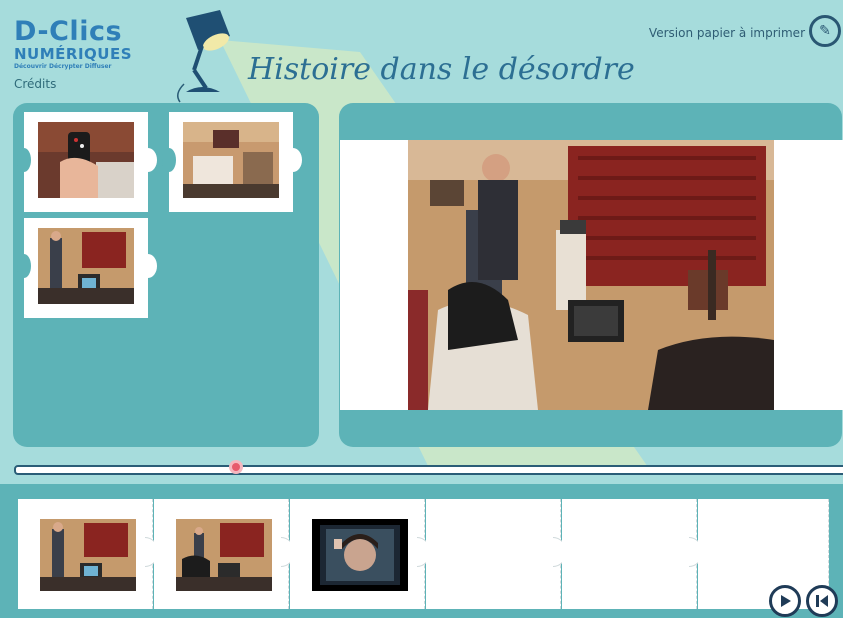 The width and height of the screenshot is (843, 618). What do you see at coordinates (428, 470) in the screenshot?
I see `timeline-slider-track` at bounding box center [428, 470].